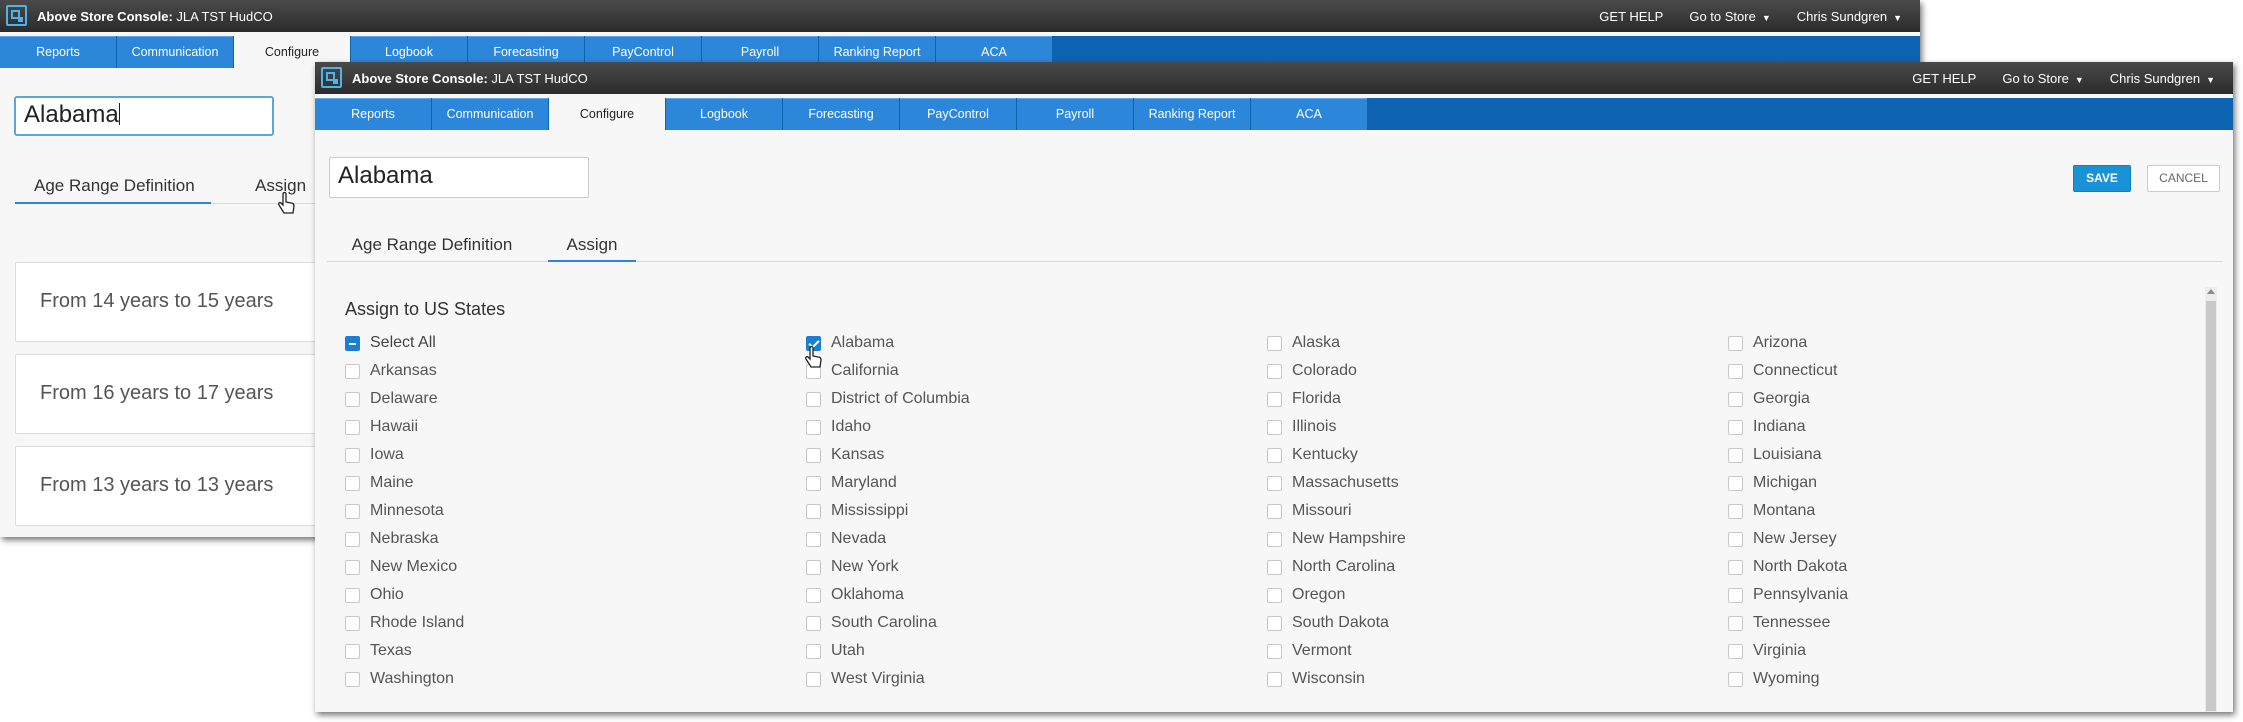 Image resolution: width=2243 pixels, height=722 pixels. What do you see at coordinates (1016, 679) in the screenshot?
I see `state-checkbox-west-virginia: West Virginia` at bounding box center [1016, 679].